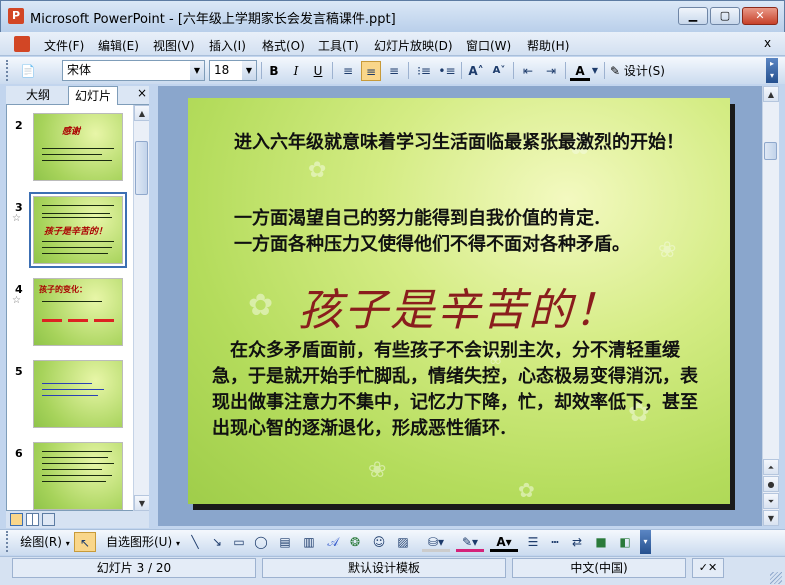 This screenshot has width=785, height=585. Describe the element at coordinates (767, 43) in the screenshot. I see `close-document-button: x` at that location.